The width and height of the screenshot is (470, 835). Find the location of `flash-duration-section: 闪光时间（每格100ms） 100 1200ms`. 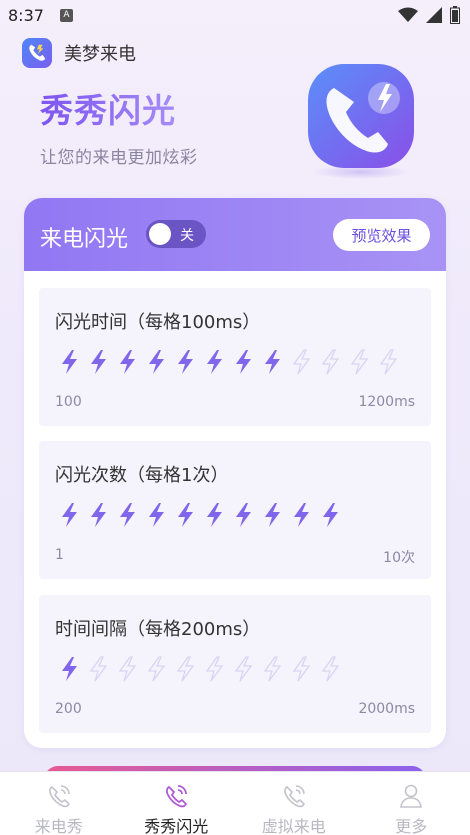

flash-duration-section: 闪光时间（每格100ms） 100 1200ms is located at coordinates (235, 357).